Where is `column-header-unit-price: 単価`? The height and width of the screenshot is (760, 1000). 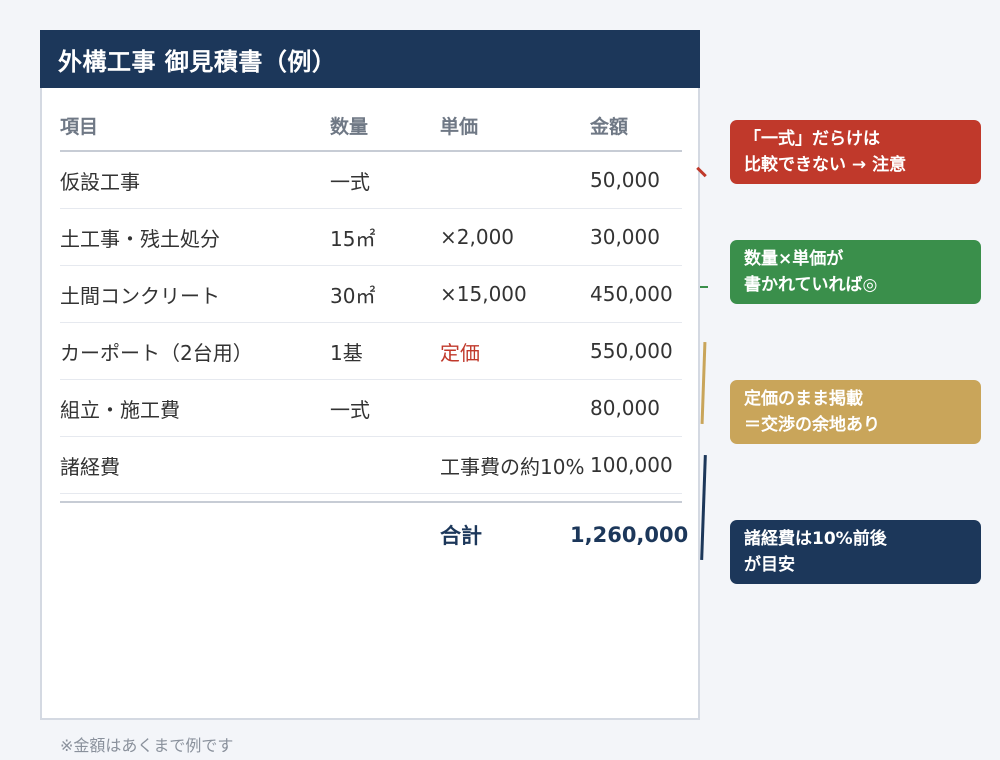 column-header-unit-price: 単価 is located at coordinates (459, 127).